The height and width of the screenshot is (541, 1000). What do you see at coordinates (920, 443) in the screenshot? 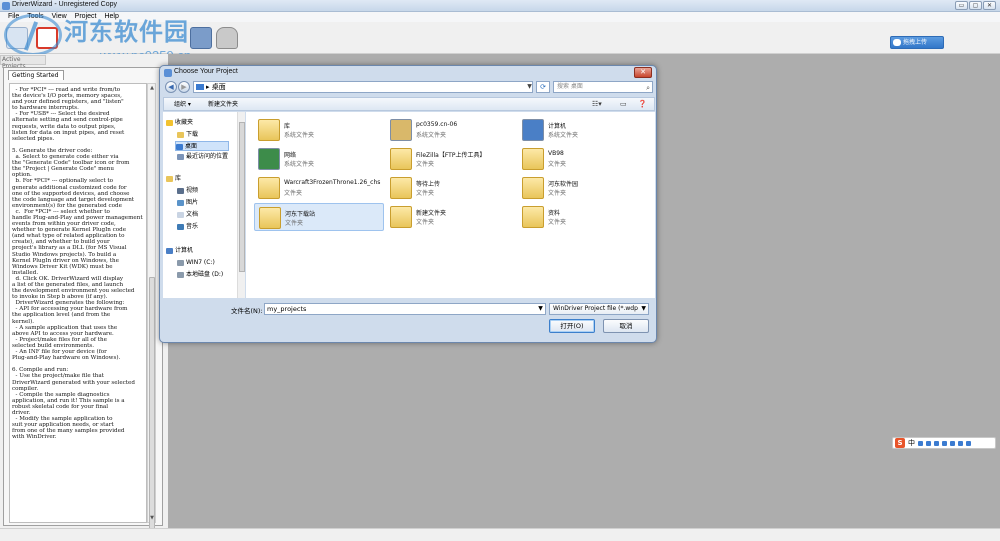
I see `moon-icon` at bounding box center [920, 443].